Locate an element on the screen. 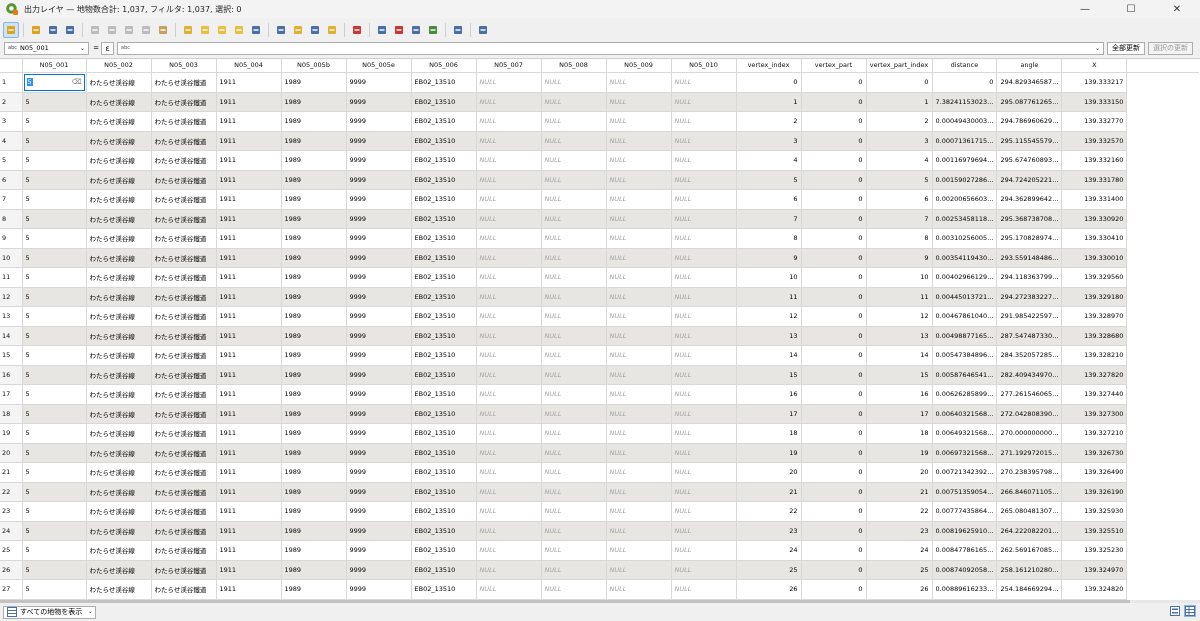  table-cell-editing: 5 ⌫ is located at coordinates (54, 82).